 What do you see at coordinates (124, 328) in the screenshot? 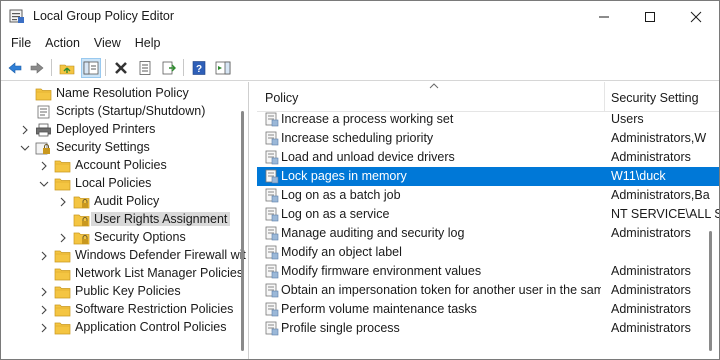
I see `tree-item: Application Control Policies` at bounding box center [124, 328].